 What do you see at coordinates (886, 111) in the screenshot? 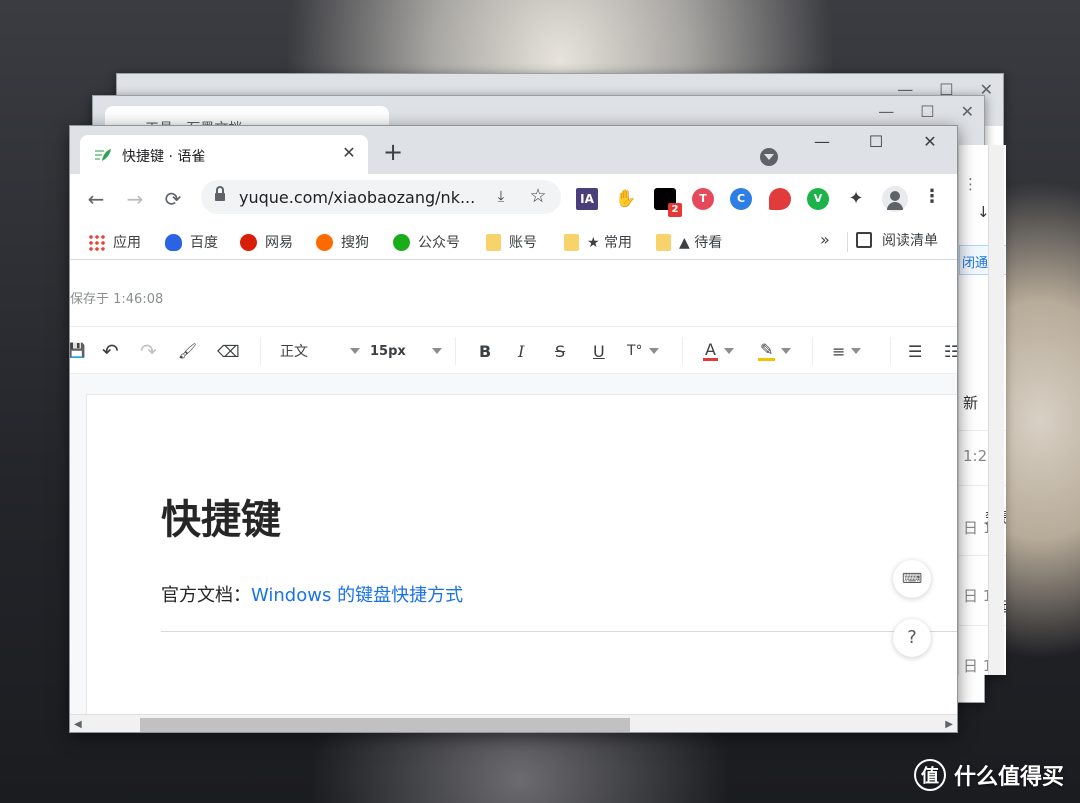
I see `minimize-icon: —` at bounding box center [886, 111].